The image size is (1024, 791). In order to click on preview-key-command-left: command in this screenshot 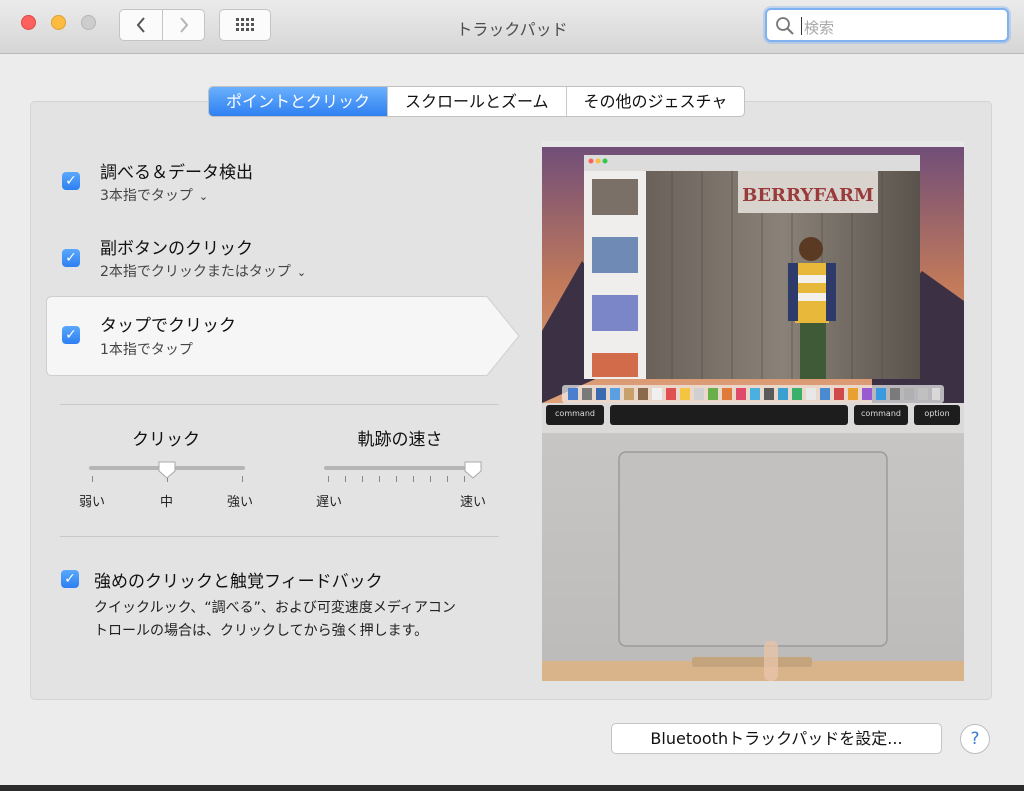, I will do `click(575, 413)`.